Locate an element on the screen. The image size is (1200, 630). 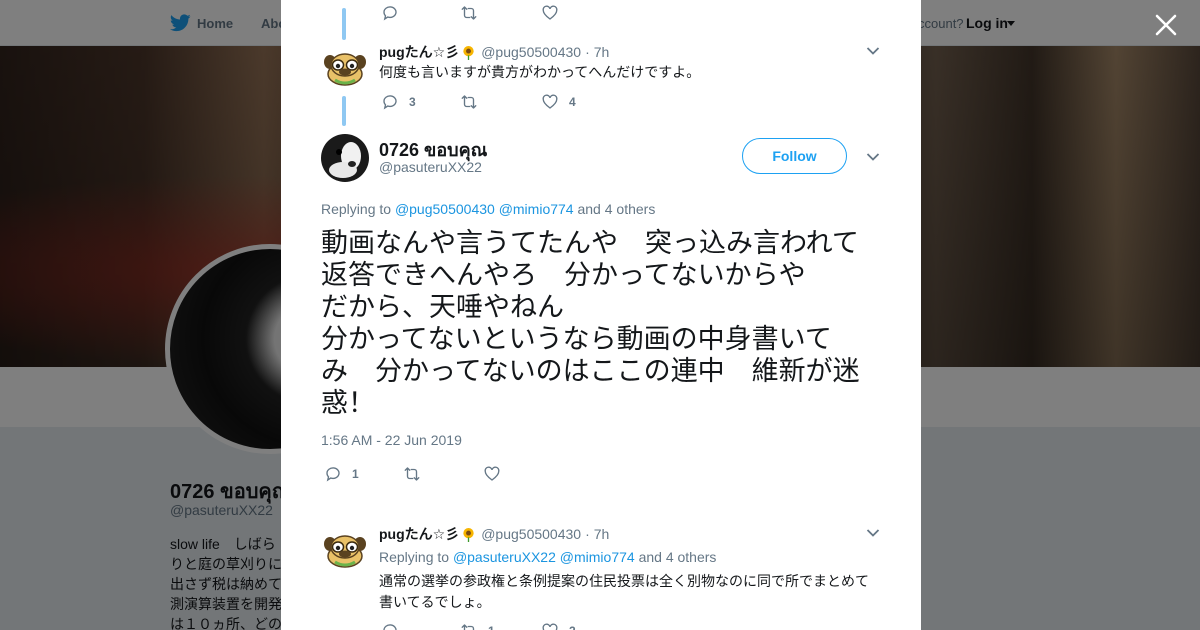
follow-button: Follow is located at coordinates (794, 156).